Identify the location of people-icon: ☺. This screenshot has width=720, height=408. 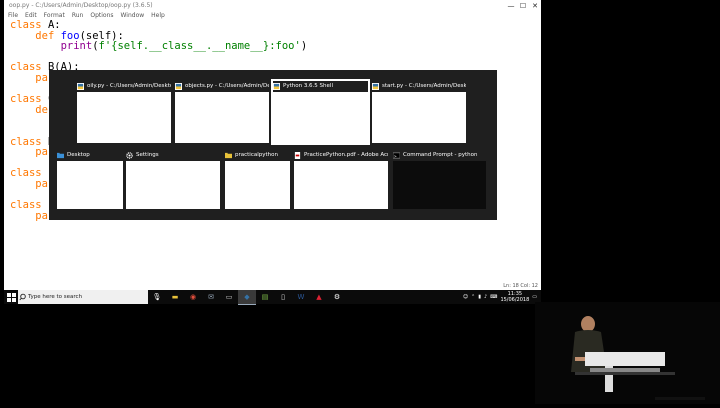
(465, 297).